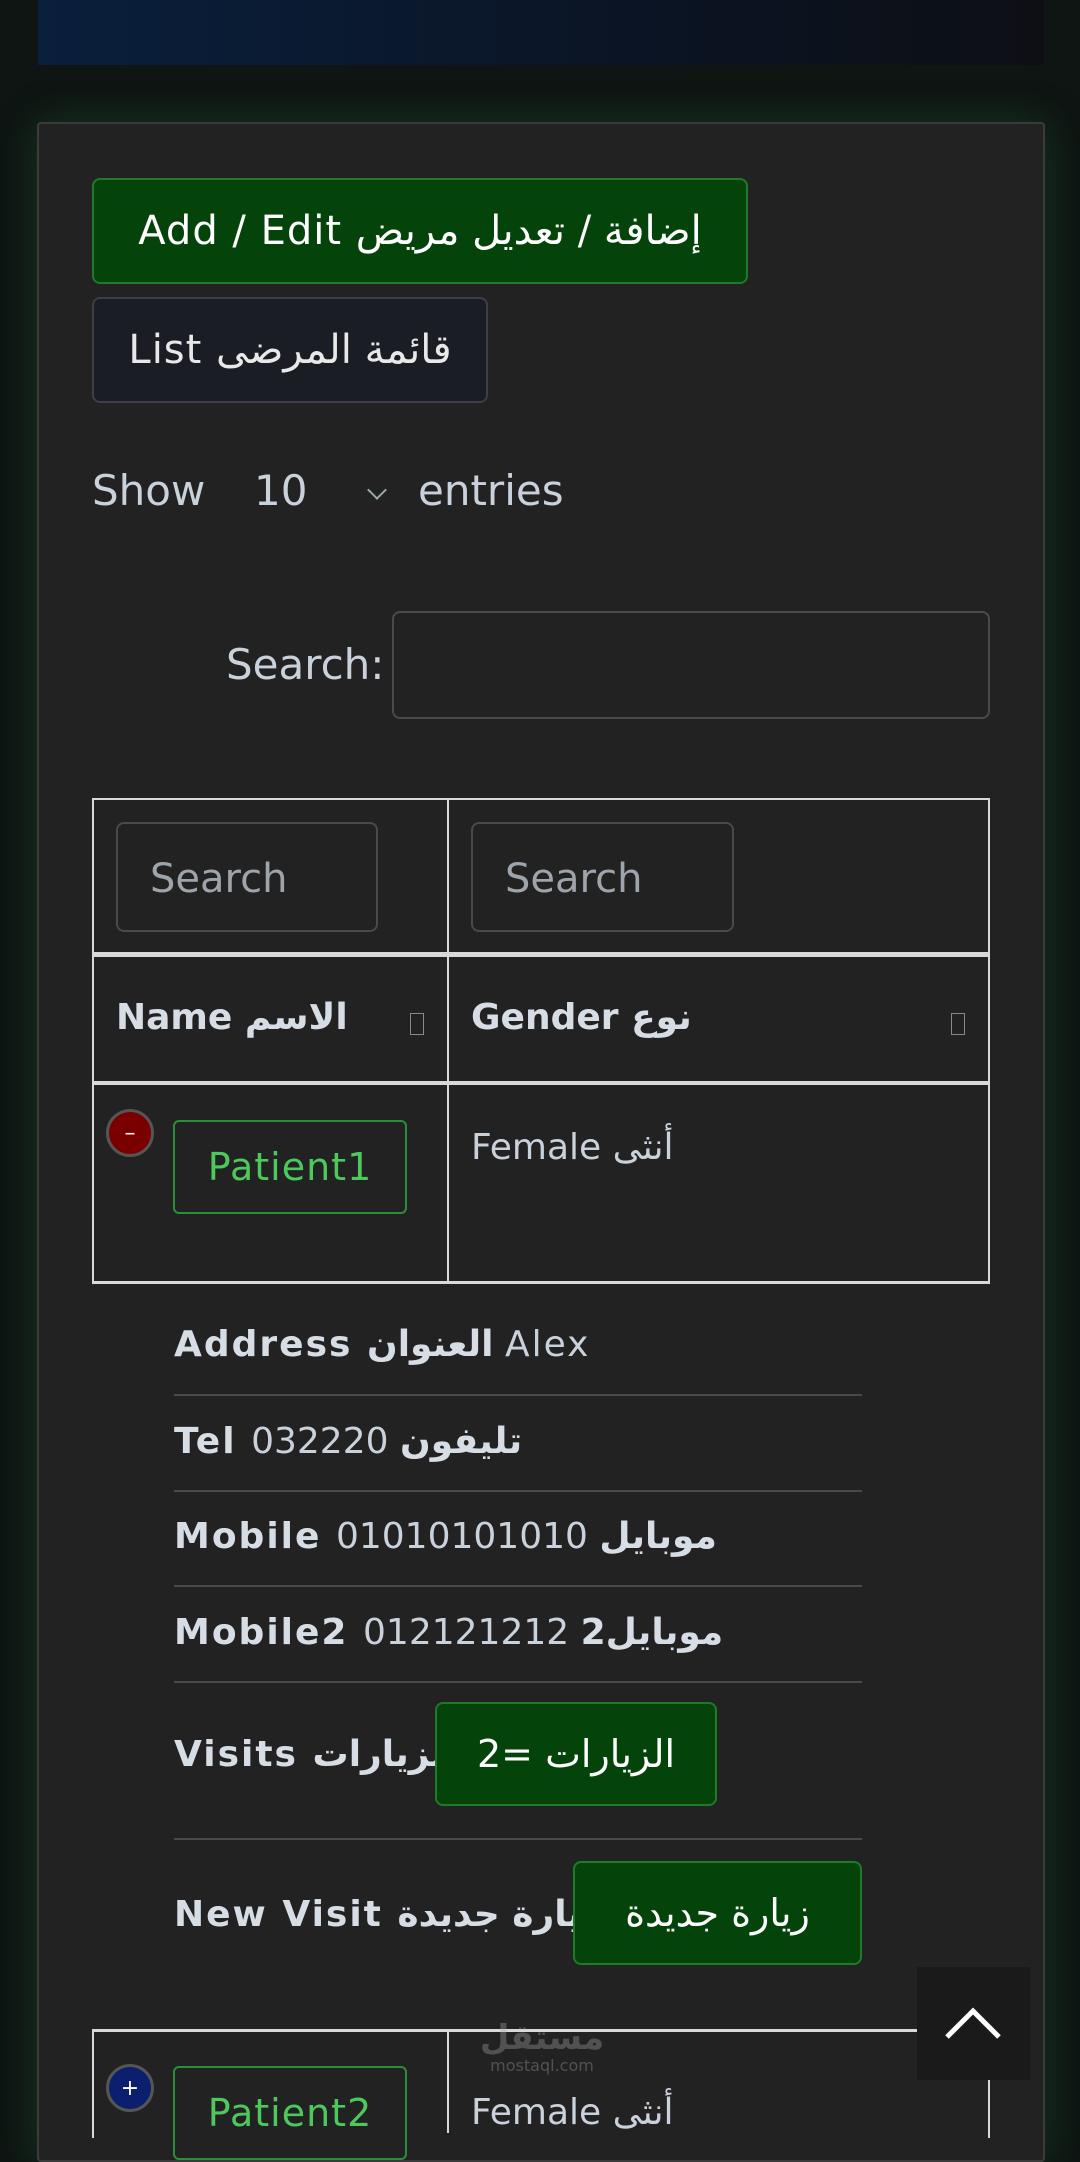 The image size is (1080, 2162). What do you see at coordinates (461, 1536) in the screenshot?
I see `mobile-value: 01010101010` at bounding box center [461, 1536].